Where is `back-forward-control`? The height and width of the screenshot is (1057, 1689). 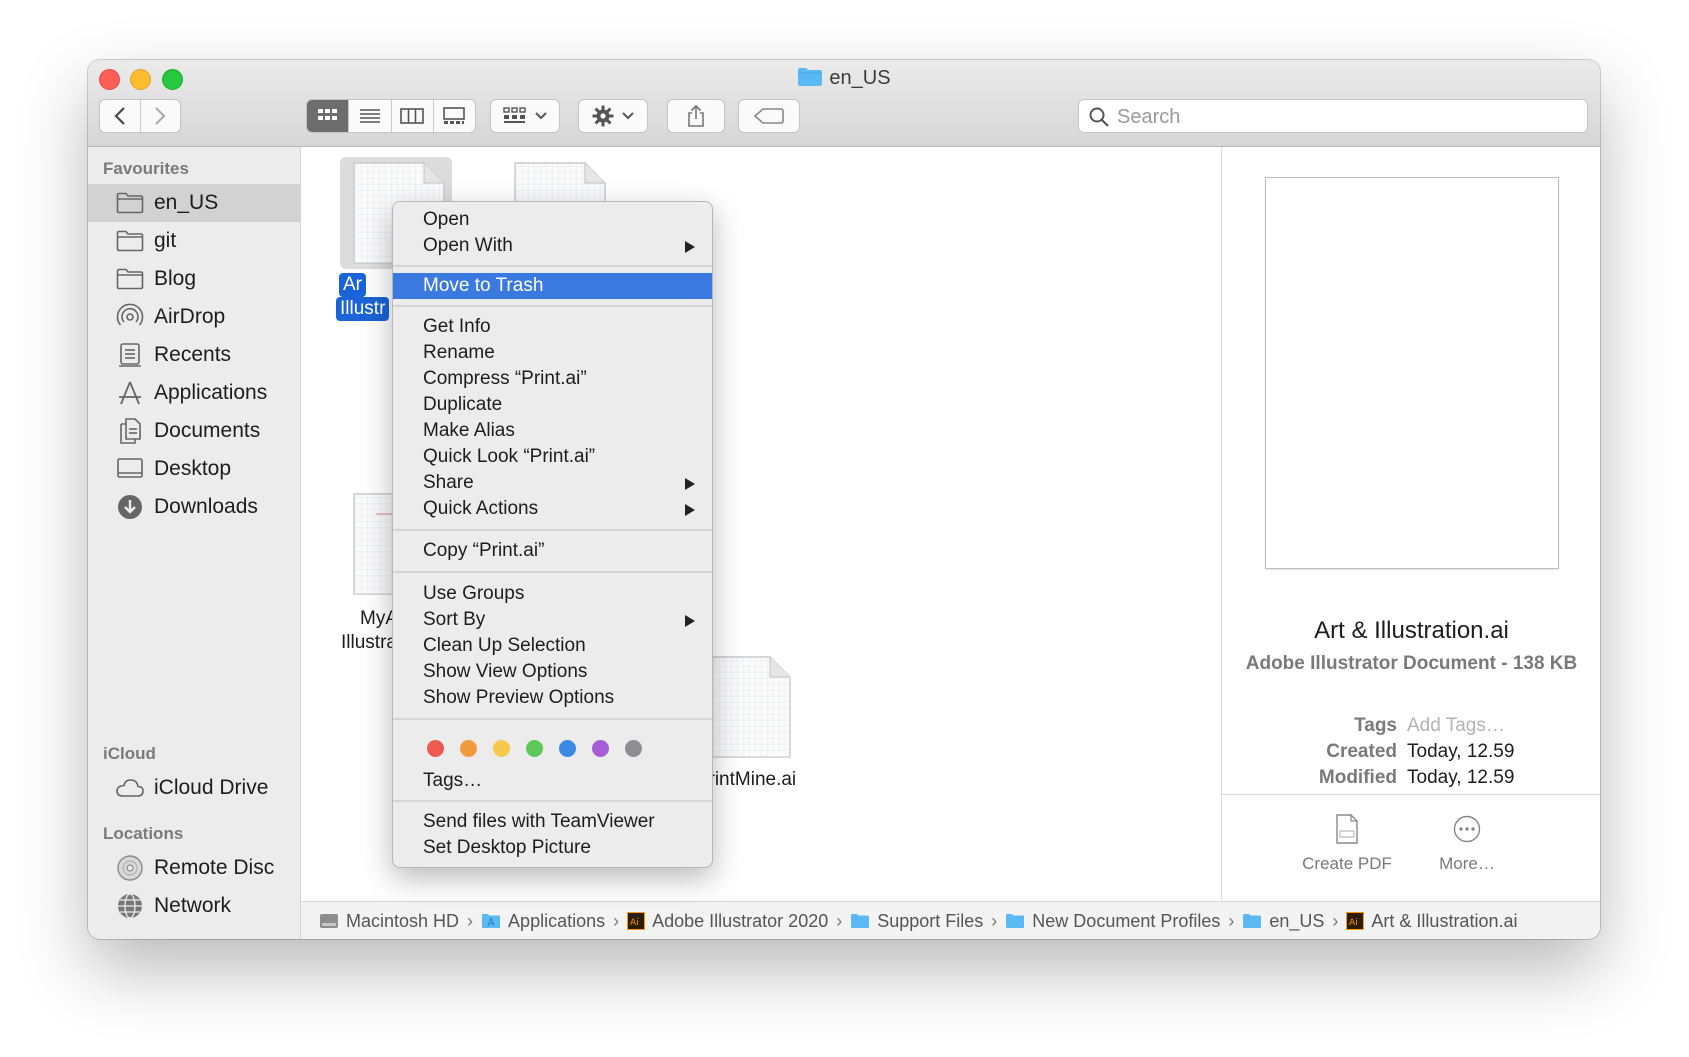
back-forward-control is located at coordinates (140, 116).